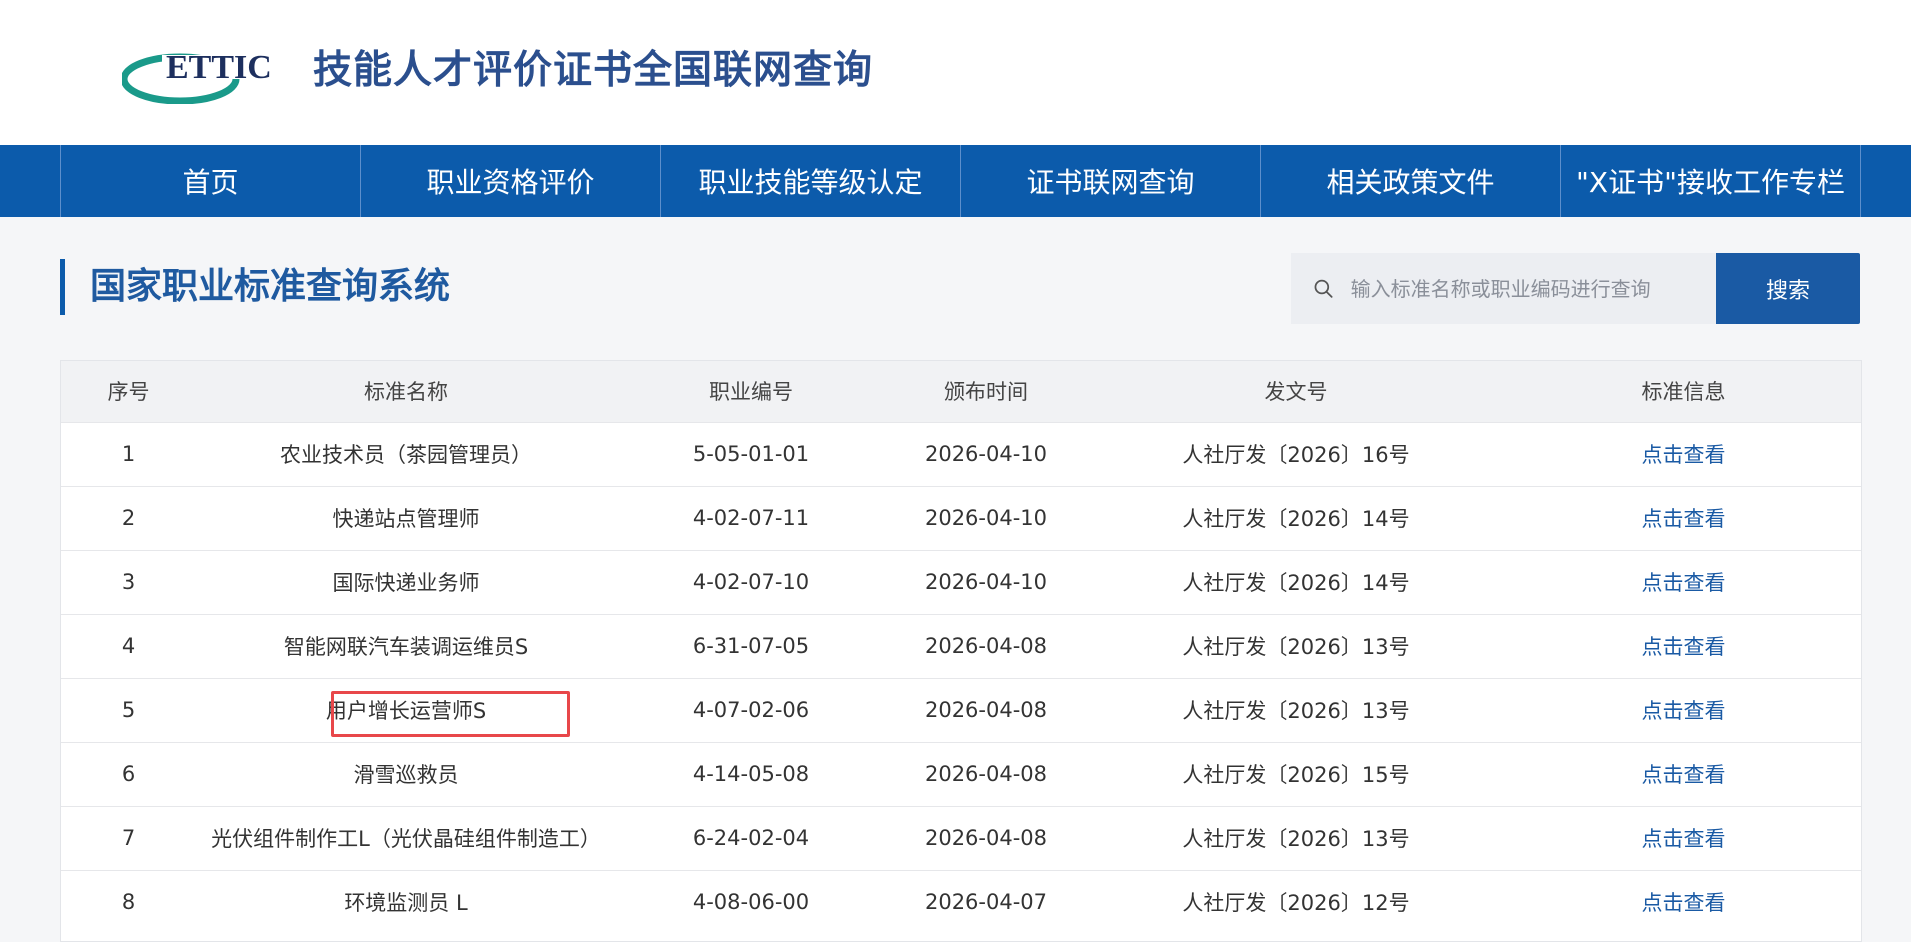  I want to click on column-header-doc-number: 发文号, so click(1296, 392).